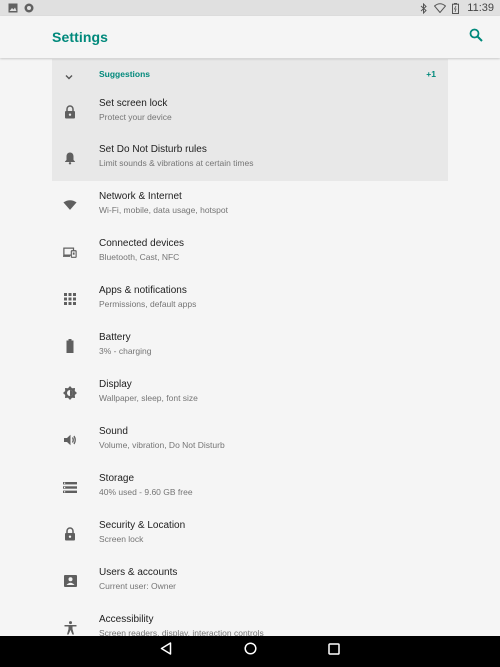 This screenshot has height=667, width=500. Describe the element at coordinates (125, 351) in the screenshot. I see `settings-item-subtitle: 3% - charging` at that location.